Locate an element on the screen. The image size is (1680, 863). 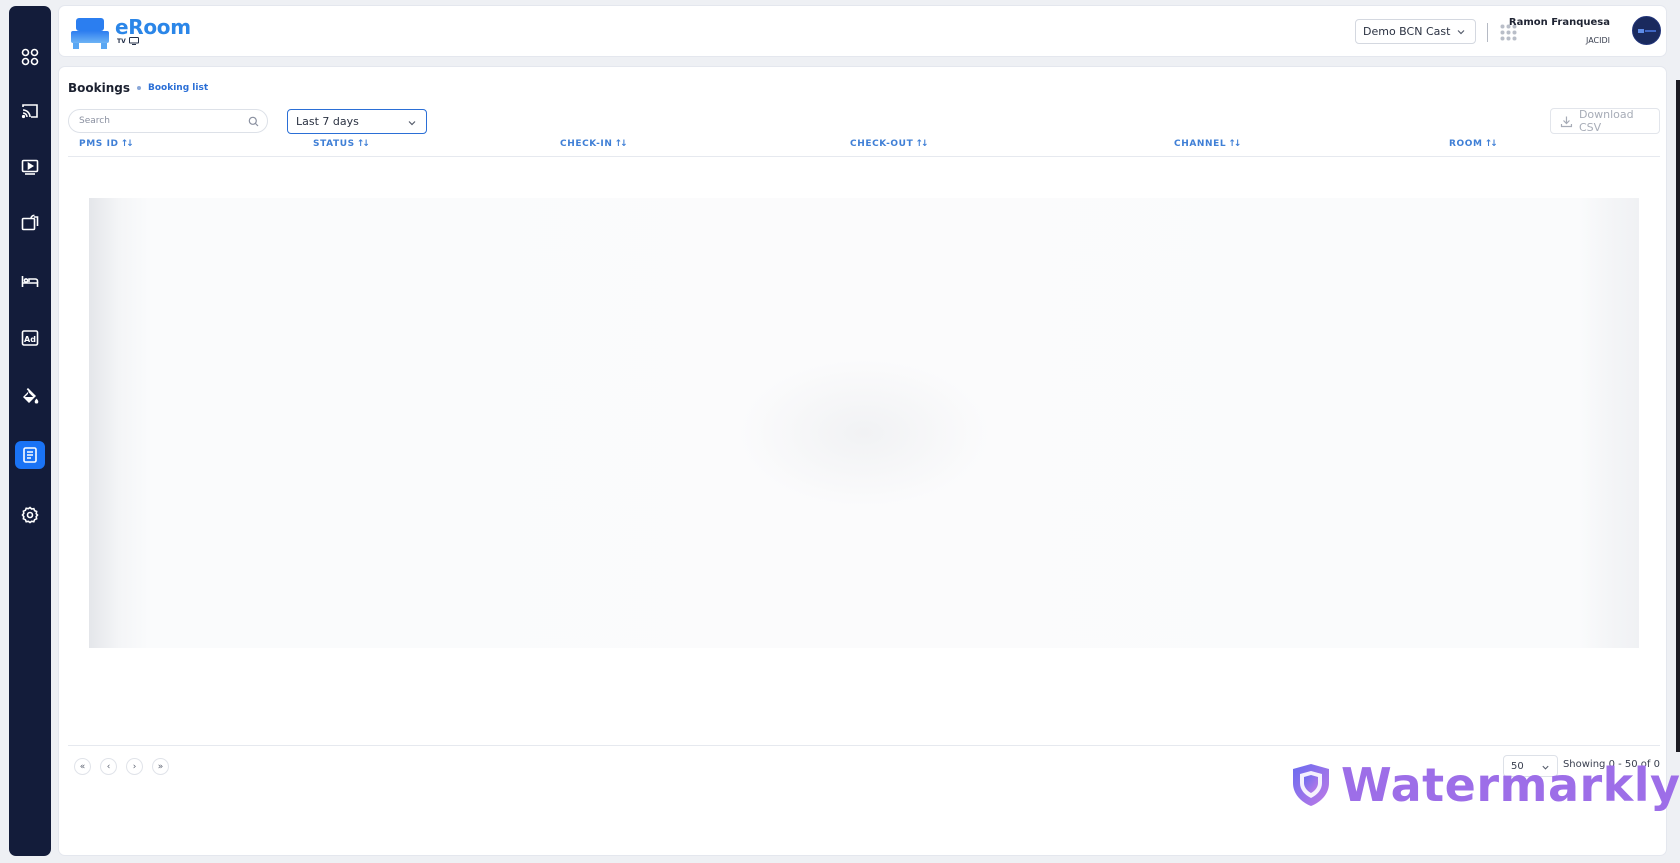
column-header-label: CHECK-IN is located at coordinates (586, 144).